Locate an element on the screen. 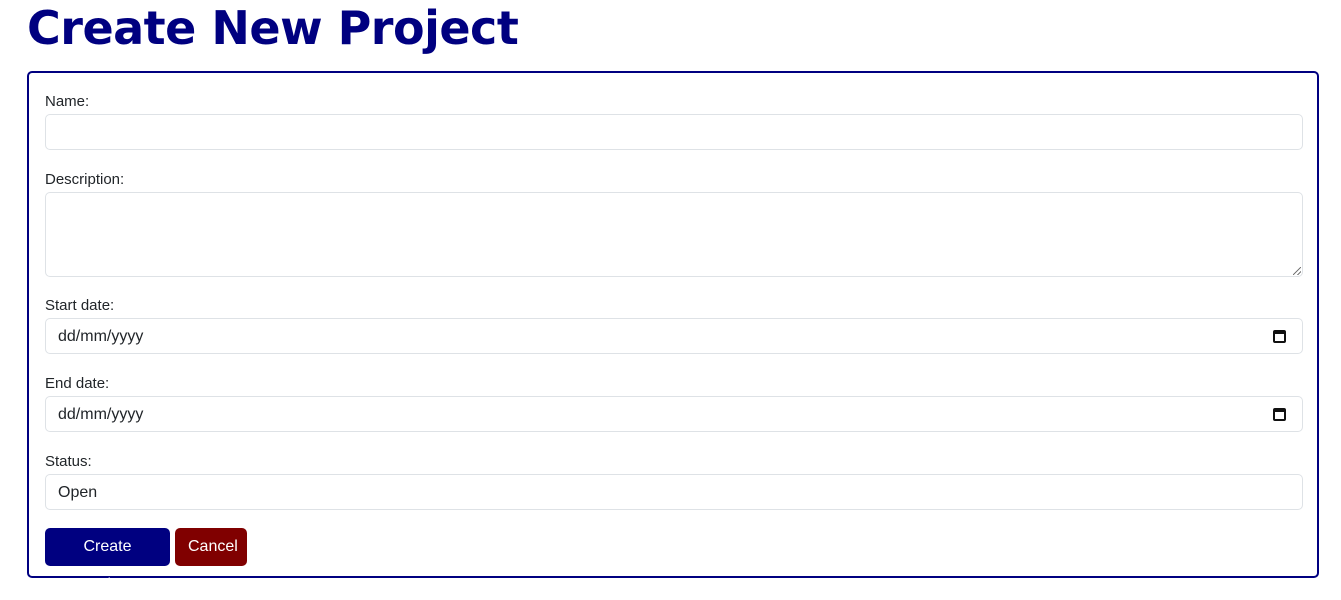  end-date-placeholder: dd/mm/yyyy is located at coordinates (101, 414).